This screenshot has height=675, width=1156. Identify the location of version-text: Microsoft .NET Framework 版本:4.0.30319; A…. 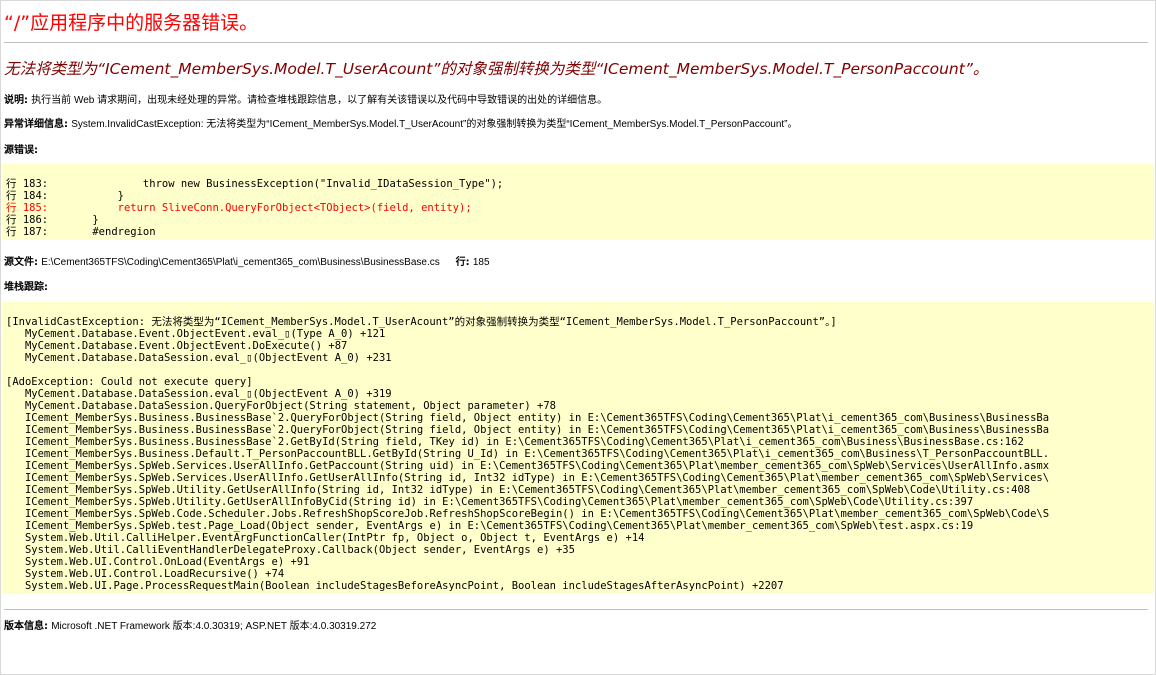
(214, 626).